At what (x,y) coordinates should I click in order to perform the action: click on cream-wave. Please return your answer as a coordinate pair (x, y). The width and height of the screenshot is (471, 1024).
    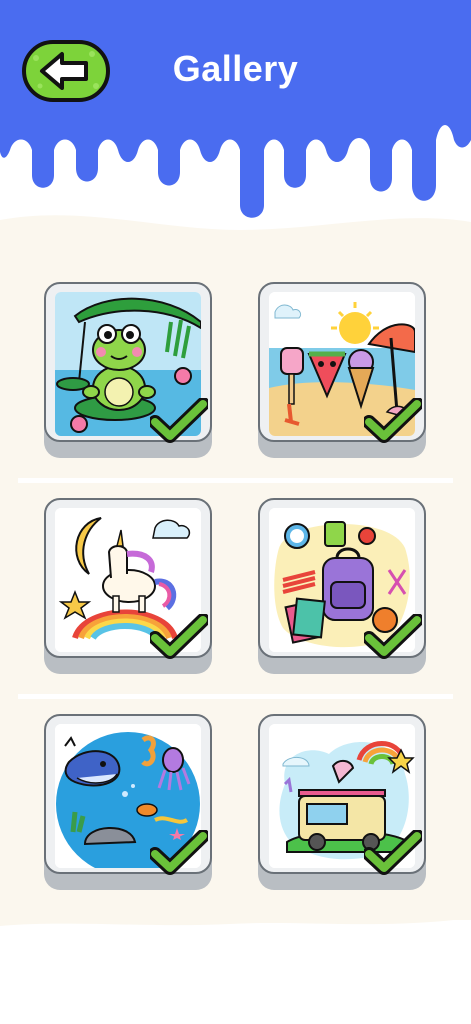
    Looking at the image, I should click on (235, 242).